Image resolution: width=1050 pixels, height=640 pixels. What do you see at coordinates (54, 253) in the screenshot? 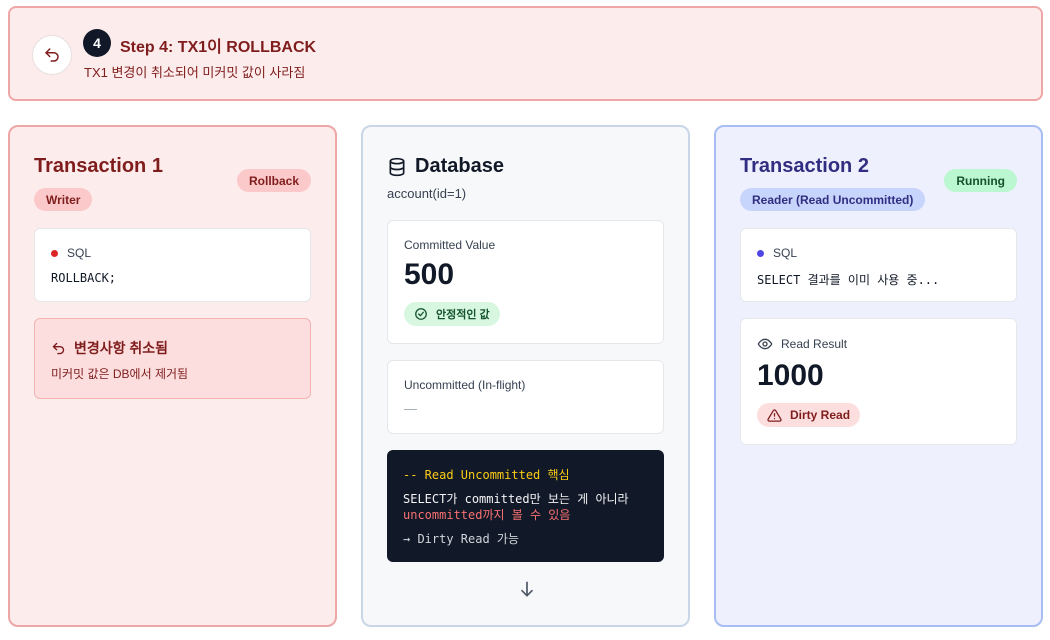
I see `red-dot-icon` at bounding box center [54, 253].